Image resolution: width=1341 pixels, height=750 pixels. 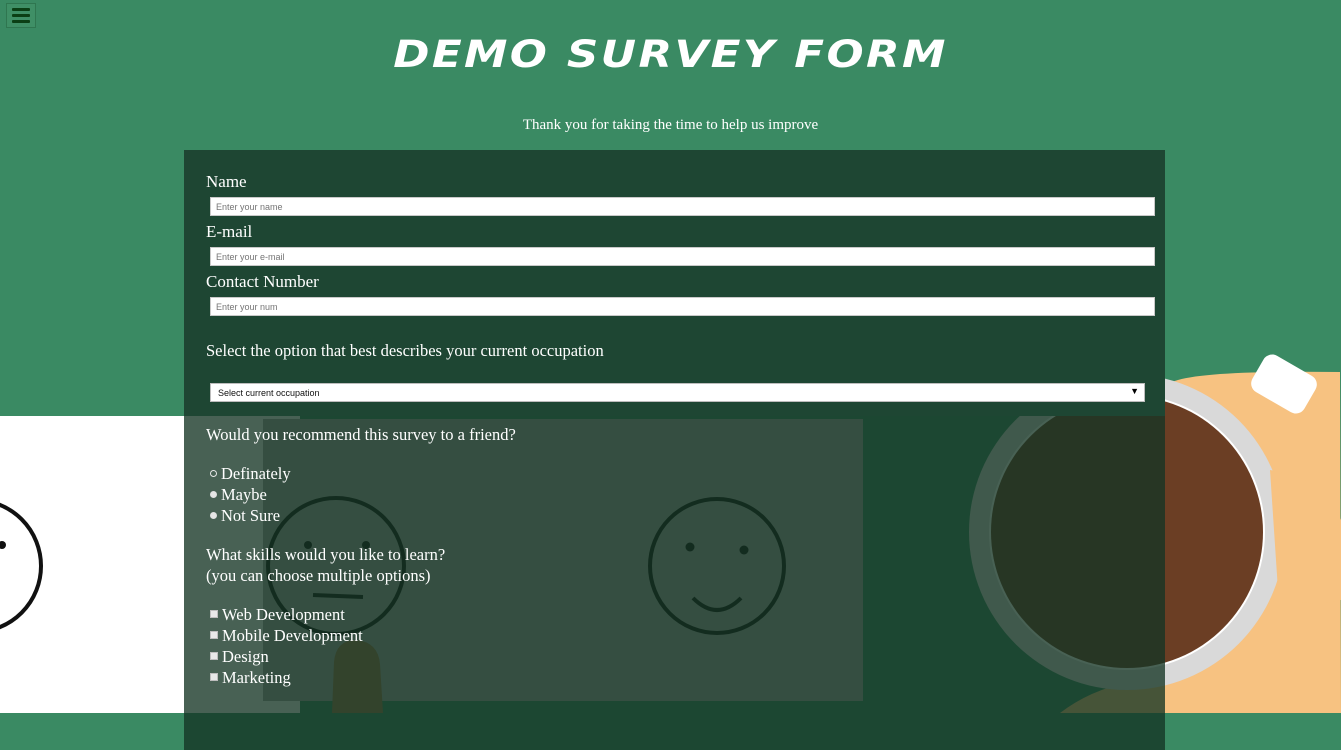 What do you see at coordinates (21, 15) in the screenshot?
I see `hamburger-menu-icon` at bounding box center [21, 15].